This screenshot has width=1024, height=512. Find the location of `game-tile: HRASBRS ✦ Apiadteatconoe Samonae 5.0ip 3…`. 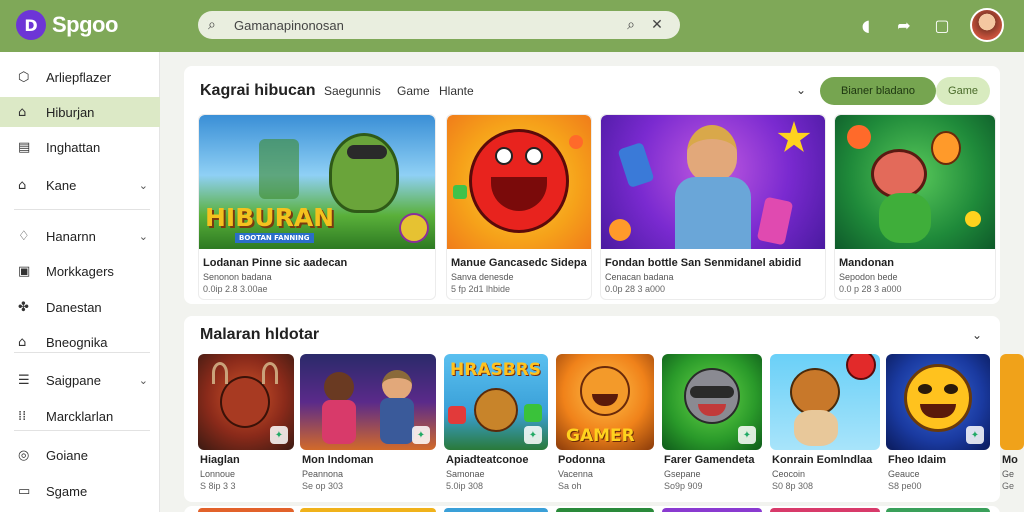

game-tile: HRASBRS ✦ Apiadteatconoe Samonae 5.0ip 3… is located at coordinates (496, 426).